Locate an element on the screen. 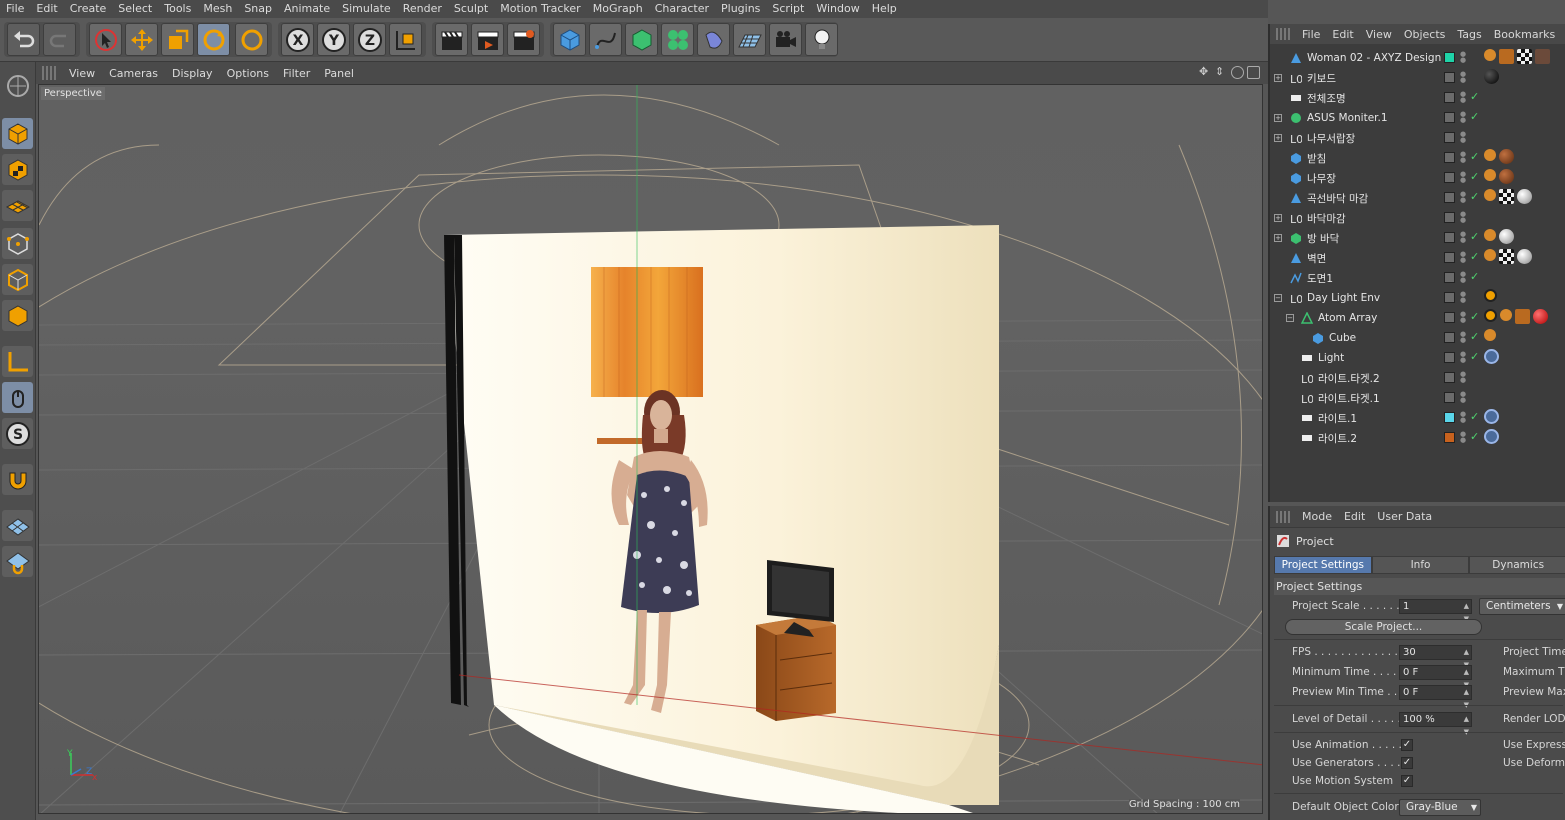  menu-select: Select is located at coordinates (135, 9).